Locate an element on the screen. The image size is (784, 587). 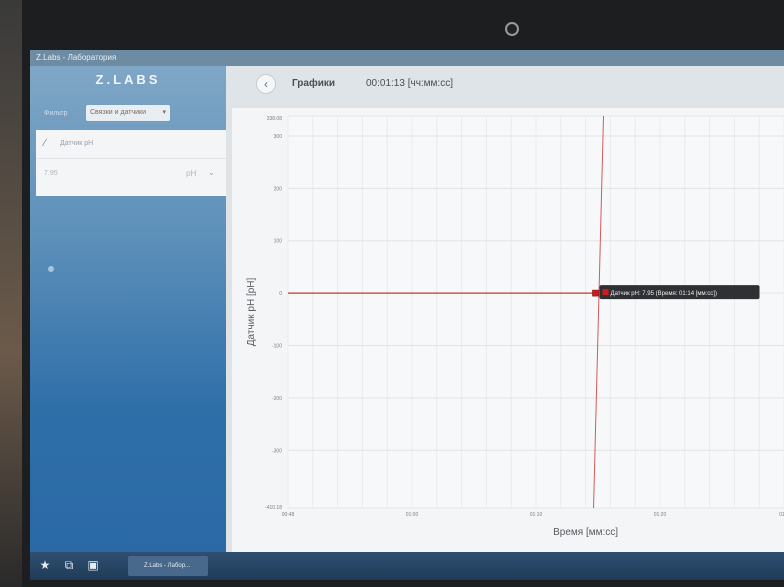
tooltip-text: Датчик pH: 7.95 (Время: 01:14 [мм:сс]) is located at coordinates (664, 294).